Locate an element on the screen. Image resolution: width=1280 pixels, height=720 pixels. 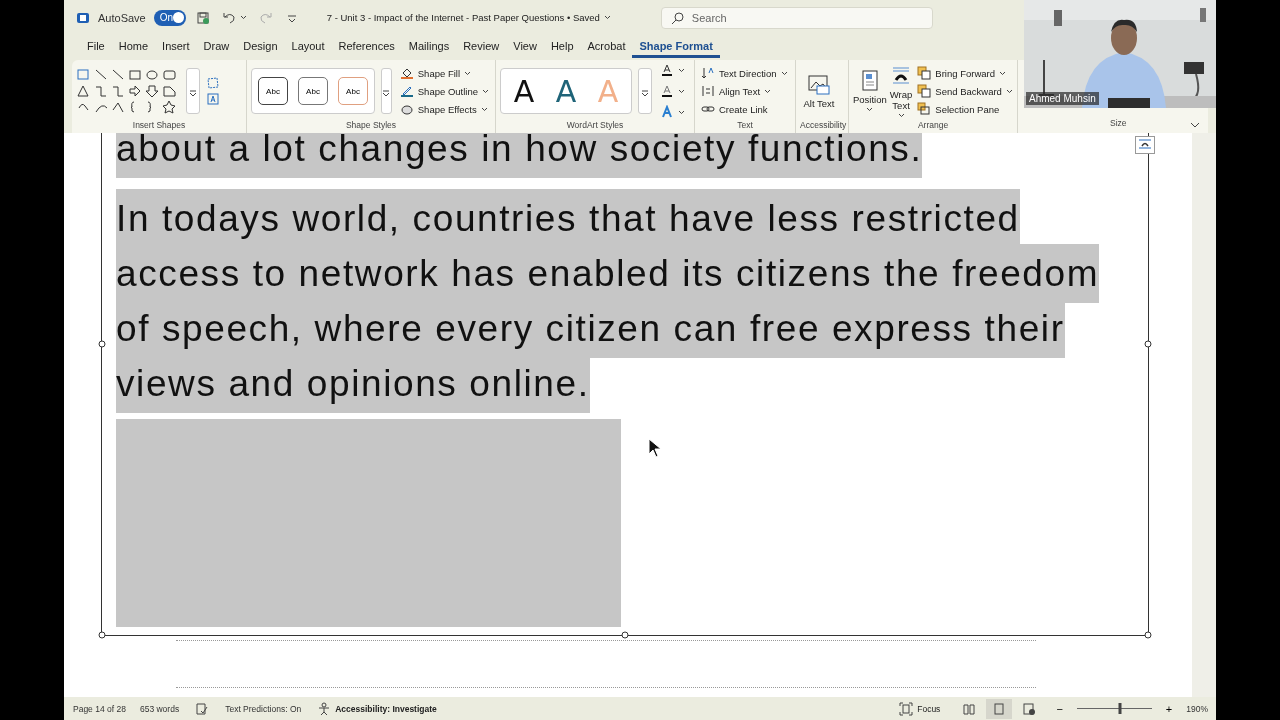
autosave-label: AutoSave is located at coordinates (122, 17).